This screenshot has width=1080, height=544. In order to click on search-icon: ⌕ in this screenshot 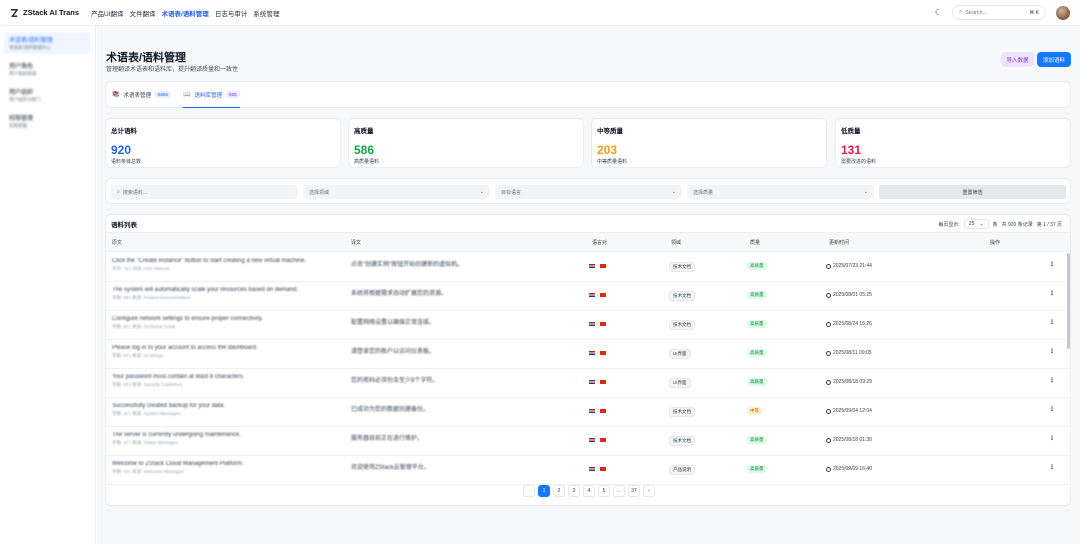, I will do `click(118, 192)`.